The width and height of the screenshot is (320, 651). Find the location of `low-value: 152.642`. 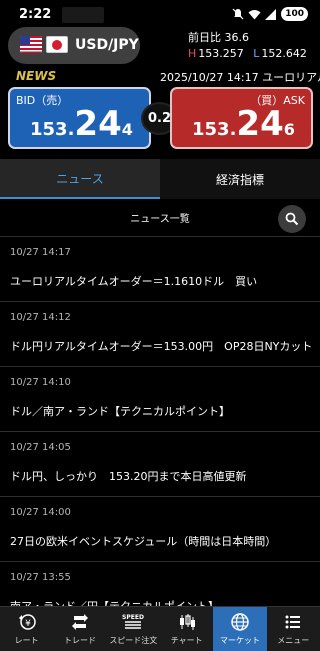

low-value: 152.642 is located at coordinates (284, 53).